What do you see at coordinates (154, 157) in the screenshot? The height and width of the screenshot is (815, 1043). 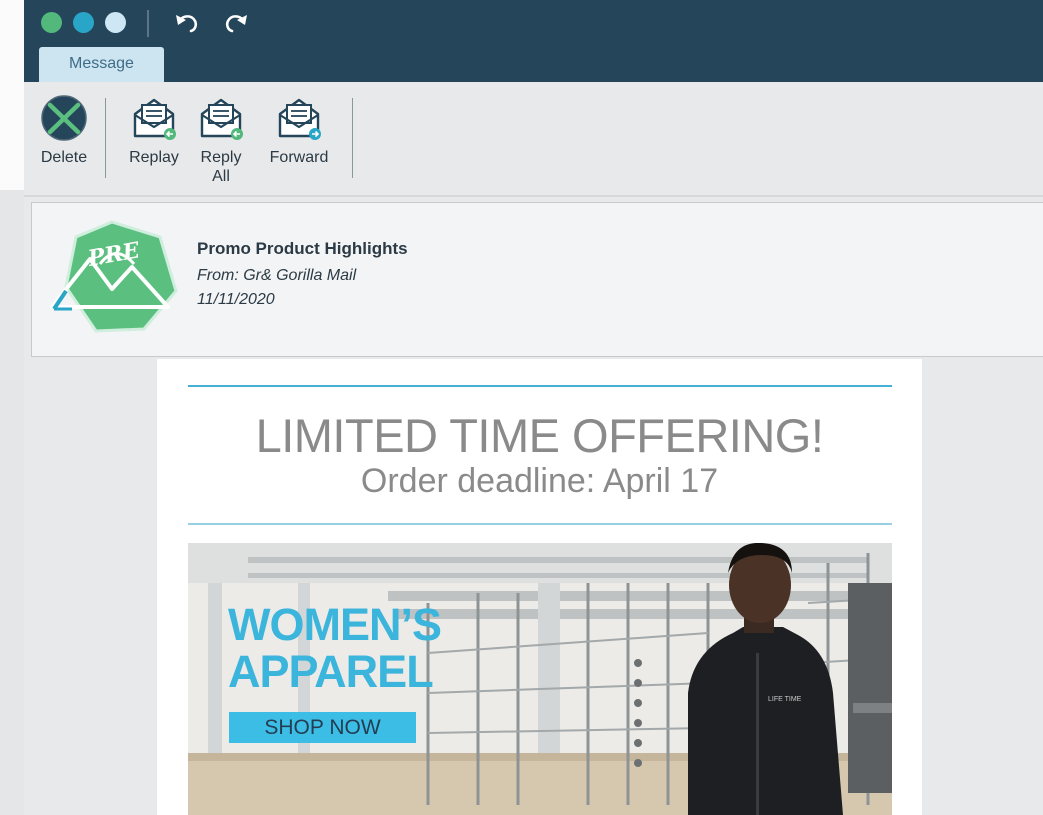 I see `reply-label: Replay` at bounding box center [154, 157].